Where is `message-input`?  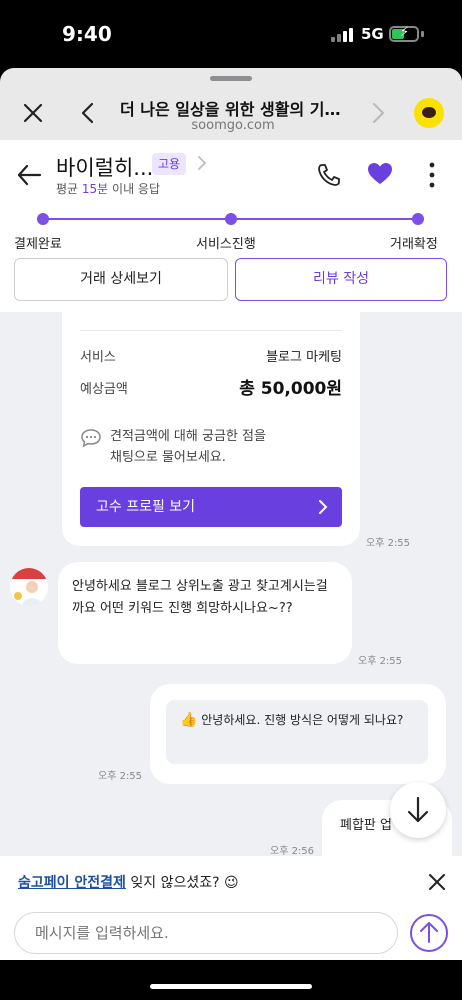
message-input is located at coordinates (206, 933).